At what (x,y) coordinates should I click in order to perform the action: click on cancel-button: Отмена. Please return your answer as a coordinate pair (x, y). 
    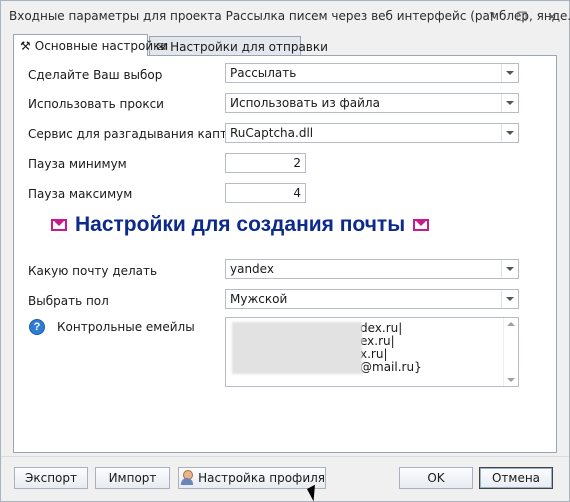
    Looking at the image, I should click on (516, 478).